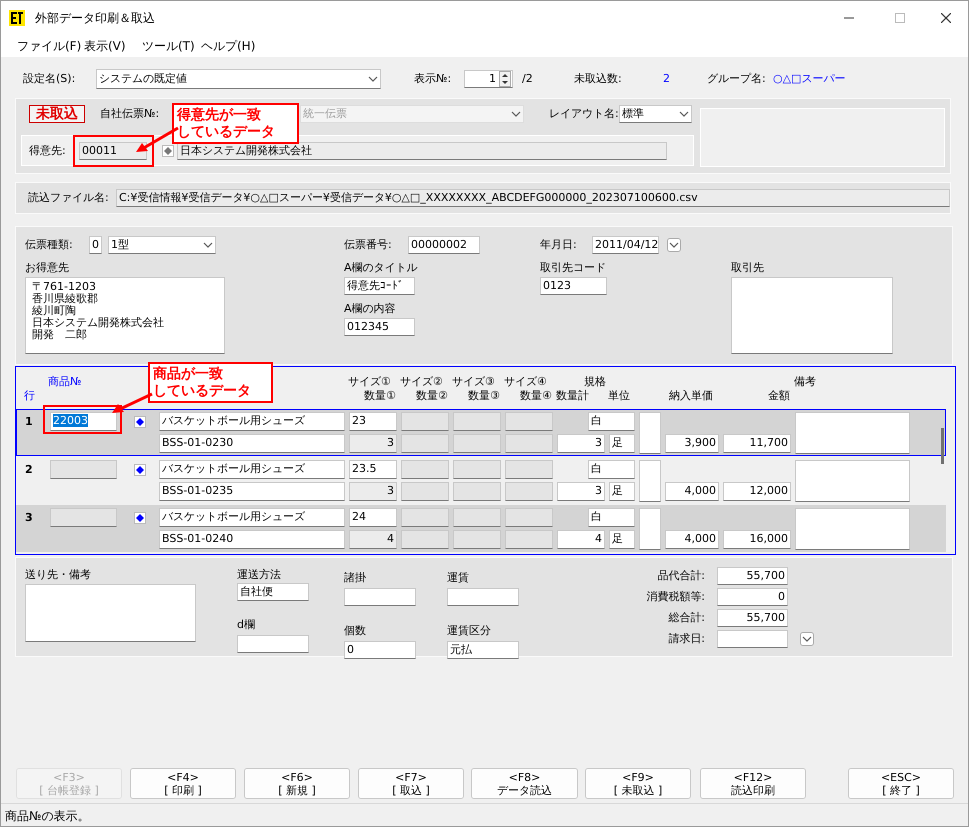 Image resolution: width=969 pixels, height=827 pixels. What do you see at coordinates (183, 783) in the screenshot?
I see `function-key-button: <F4> [ 印刷 ]` at bounding box center [183, 783].